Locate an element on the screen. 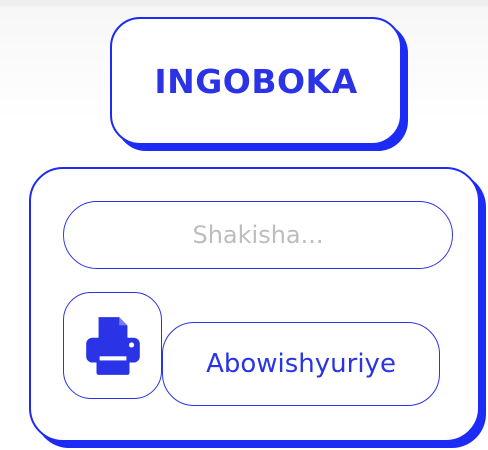 Image resolution: width=488 pixels, height=450 pixels. confirmed-button: Abowishyuriye is located at coordinates (301, 364).